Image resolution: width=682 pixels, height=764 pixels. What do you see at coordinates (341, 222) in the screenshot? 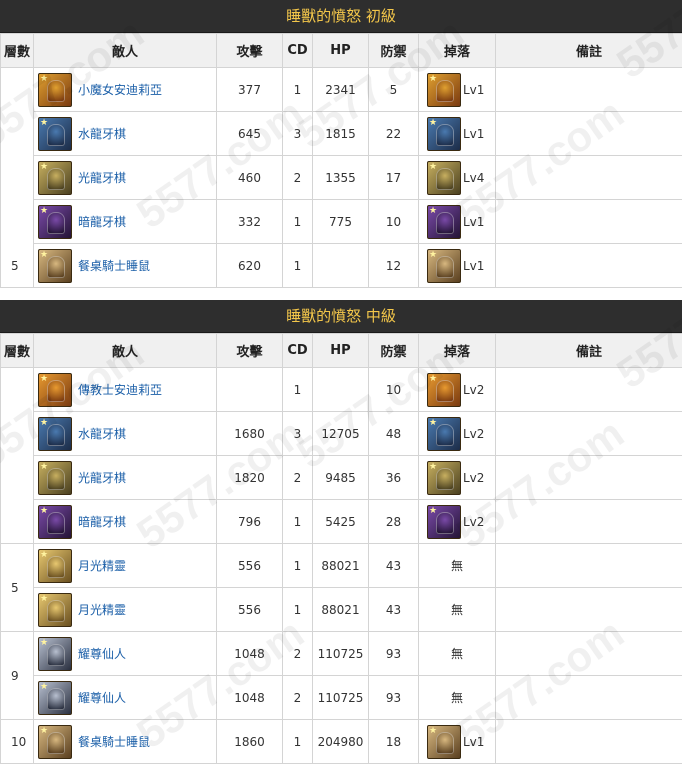
I see `table-row: ★暗龍牙棋 332 1 775 10 ★Lv1` at bounding box center [341, 222].